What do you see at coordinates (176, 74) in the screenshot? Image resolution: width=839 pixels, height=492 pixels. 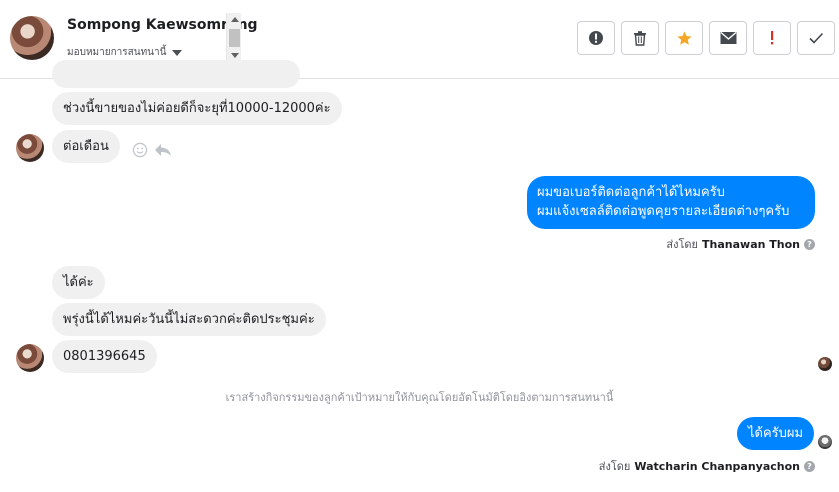 I see `message-bubble-partial` at bounding box center [176, 74].